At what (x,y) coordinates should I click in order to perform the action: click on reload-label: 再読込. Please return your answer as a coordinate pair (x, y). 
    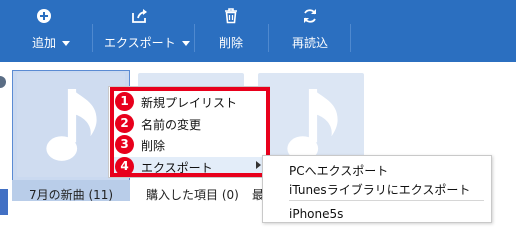
    Looking at the image, I should click on (309, 43).